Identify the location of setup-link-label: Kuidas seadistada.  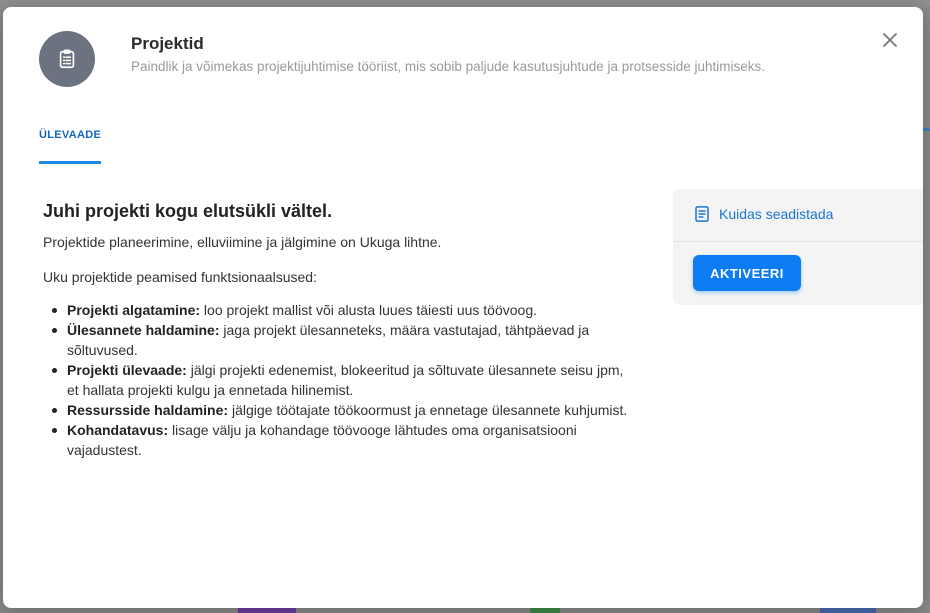
(776, 214).